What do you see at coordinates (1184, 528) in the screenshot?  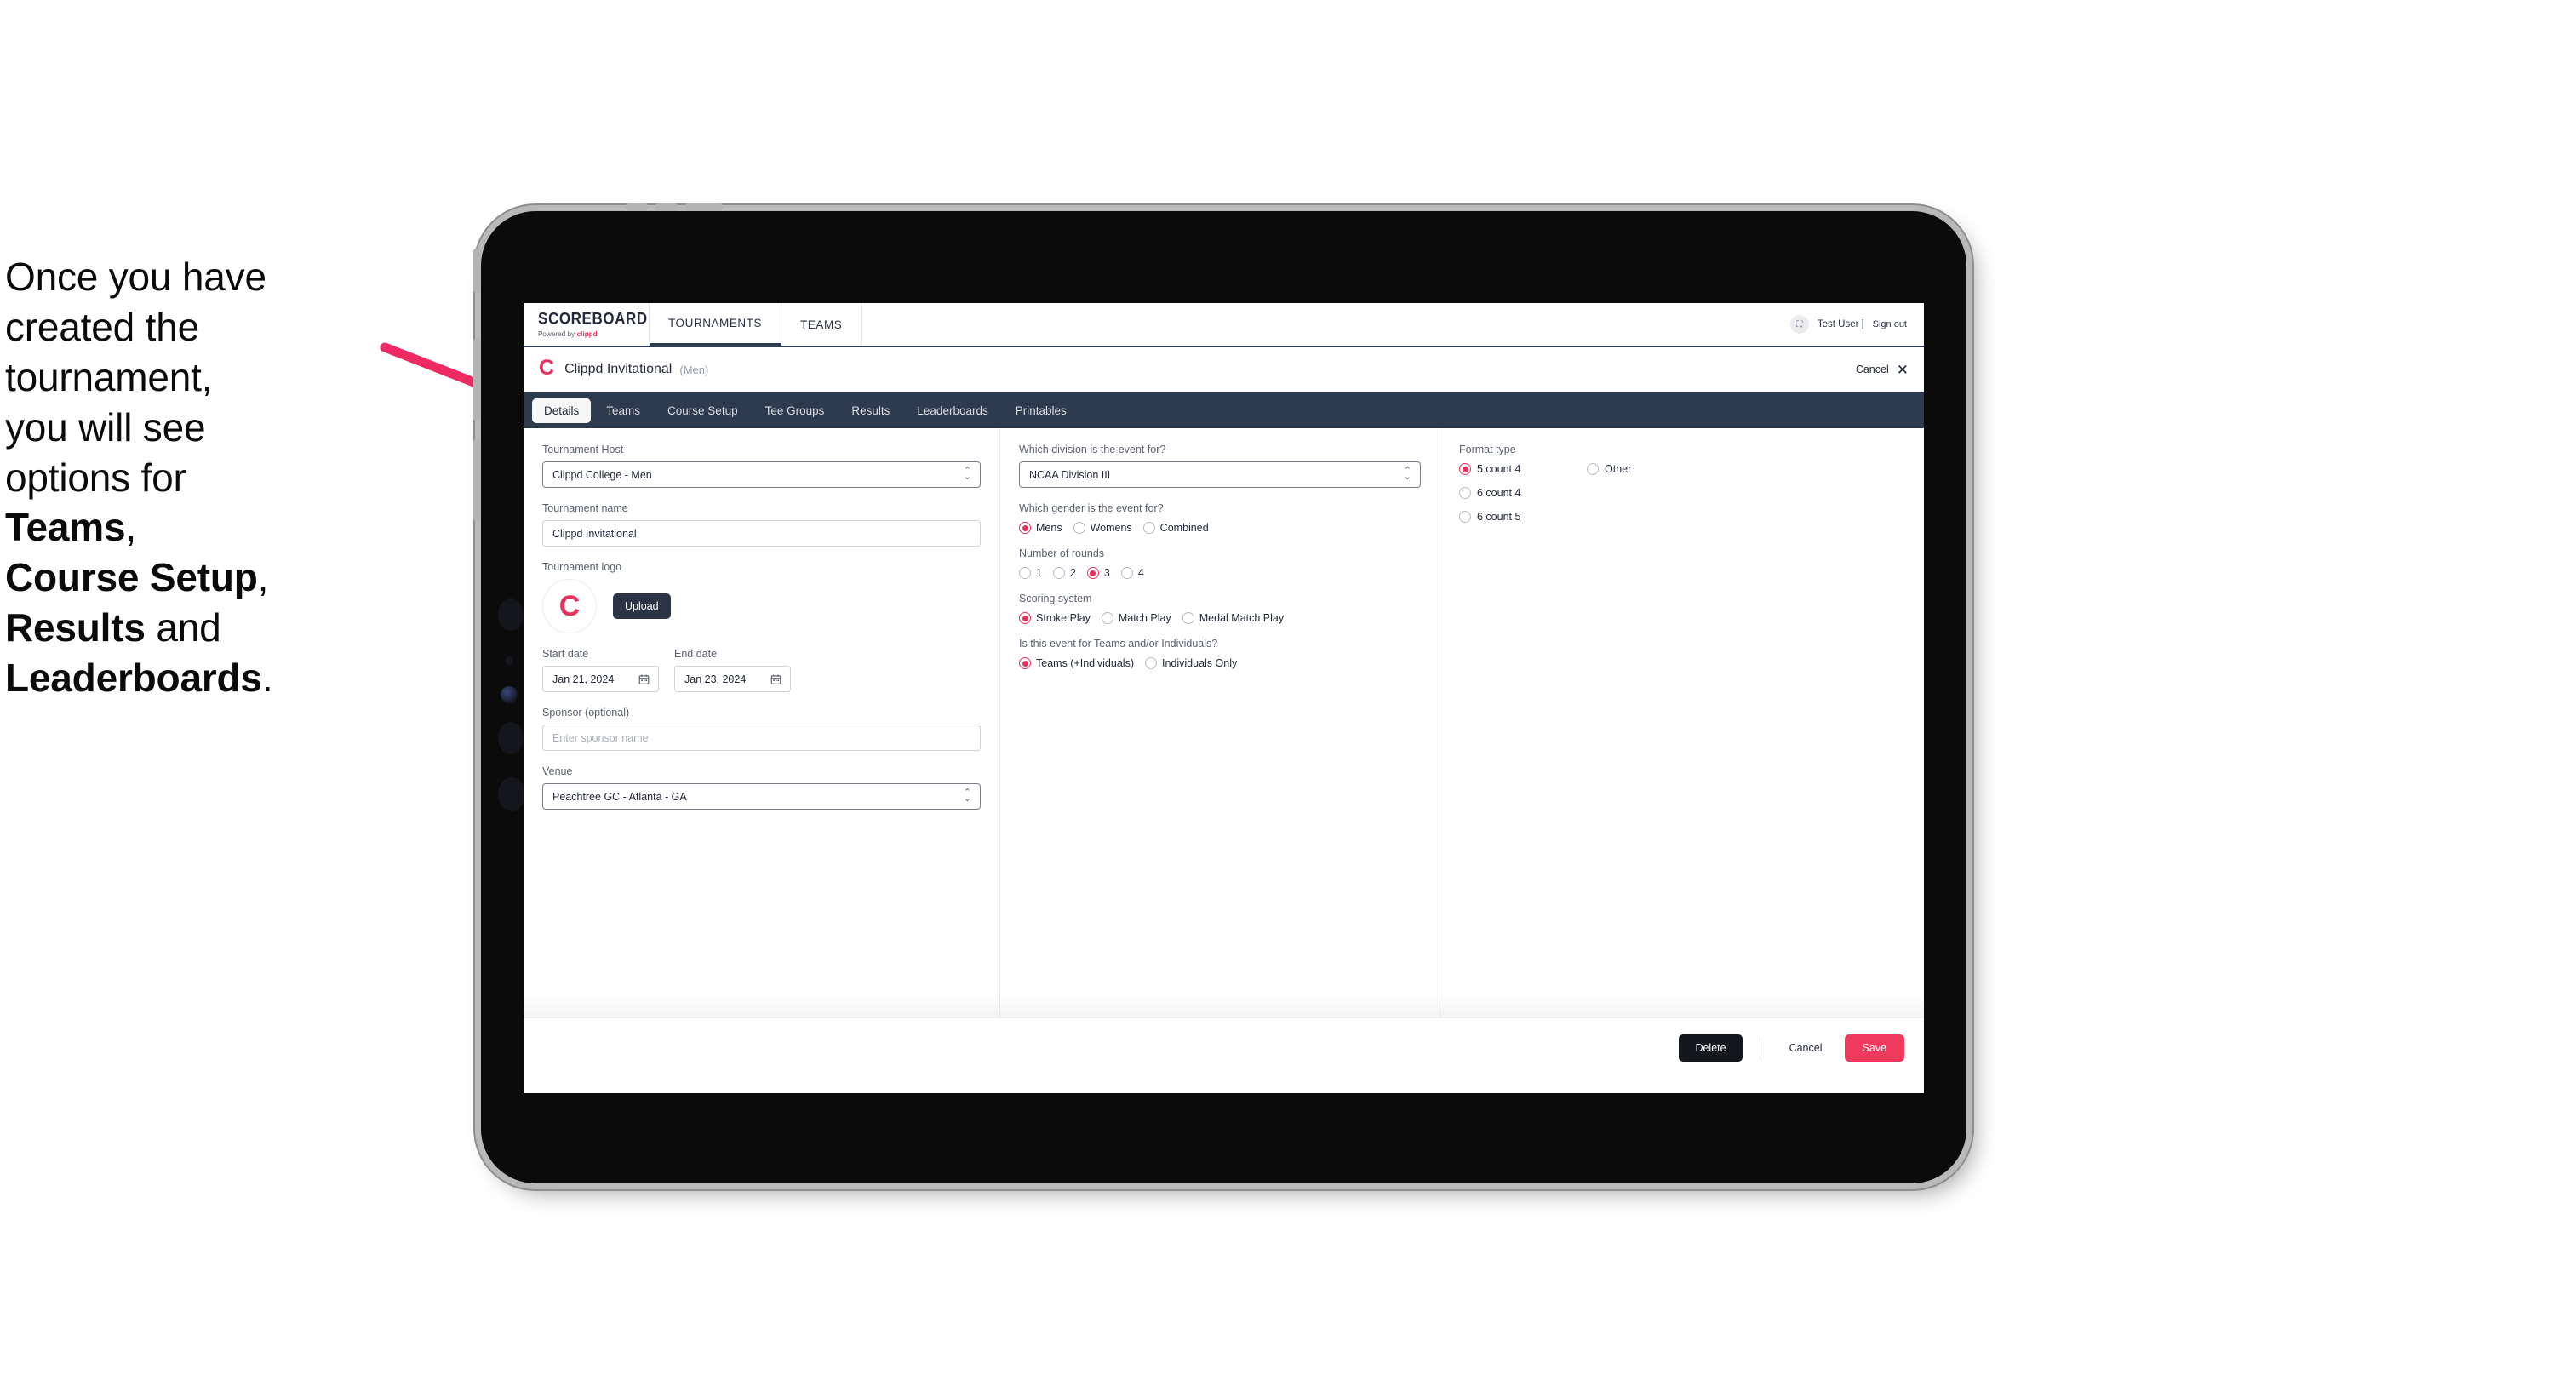 I see `gender-option-combined-label: Combined` at bounding box center [1184, 528].